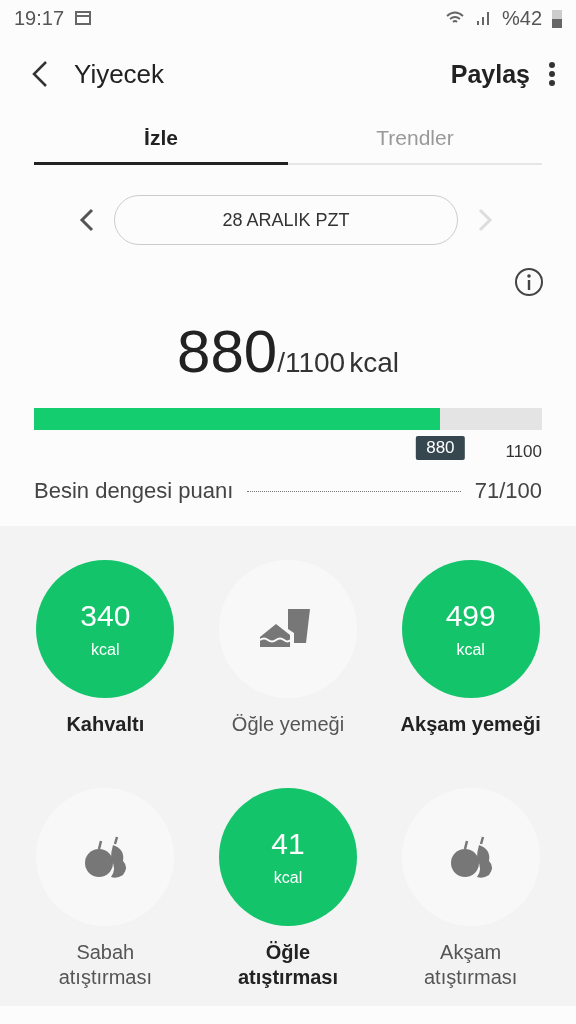  What do you see at coordinates (521, 18) in the screenshot?
I see `battery-percent: %42` at bounding box center [521, 18].